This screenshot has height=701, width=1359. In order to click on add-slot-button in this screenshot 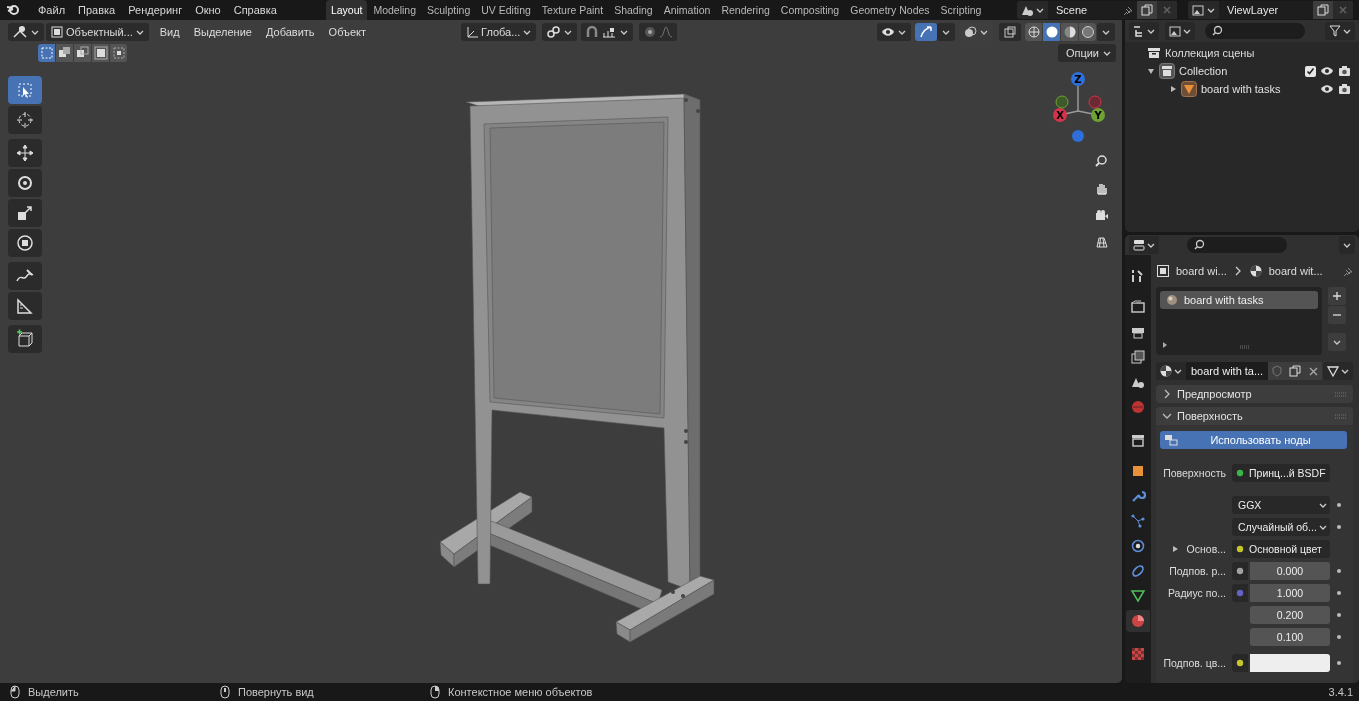, I will do `click(1337, 296)`.